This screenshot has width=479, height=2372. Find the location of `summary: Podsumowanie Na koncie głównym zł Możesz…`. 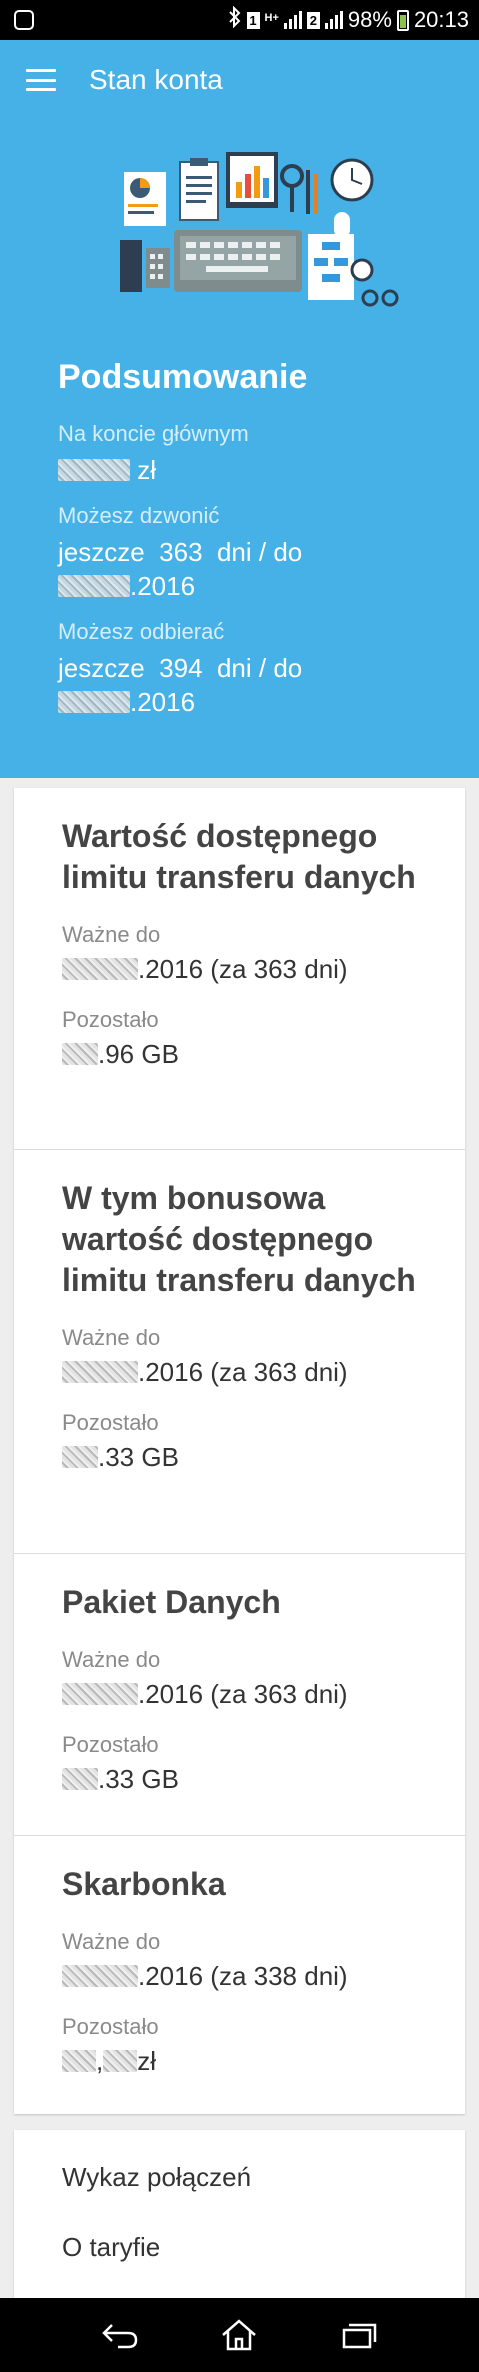

summary: Podsumowanie Na koncie głównym zł Możesz… is located at coordinates (258, 546).